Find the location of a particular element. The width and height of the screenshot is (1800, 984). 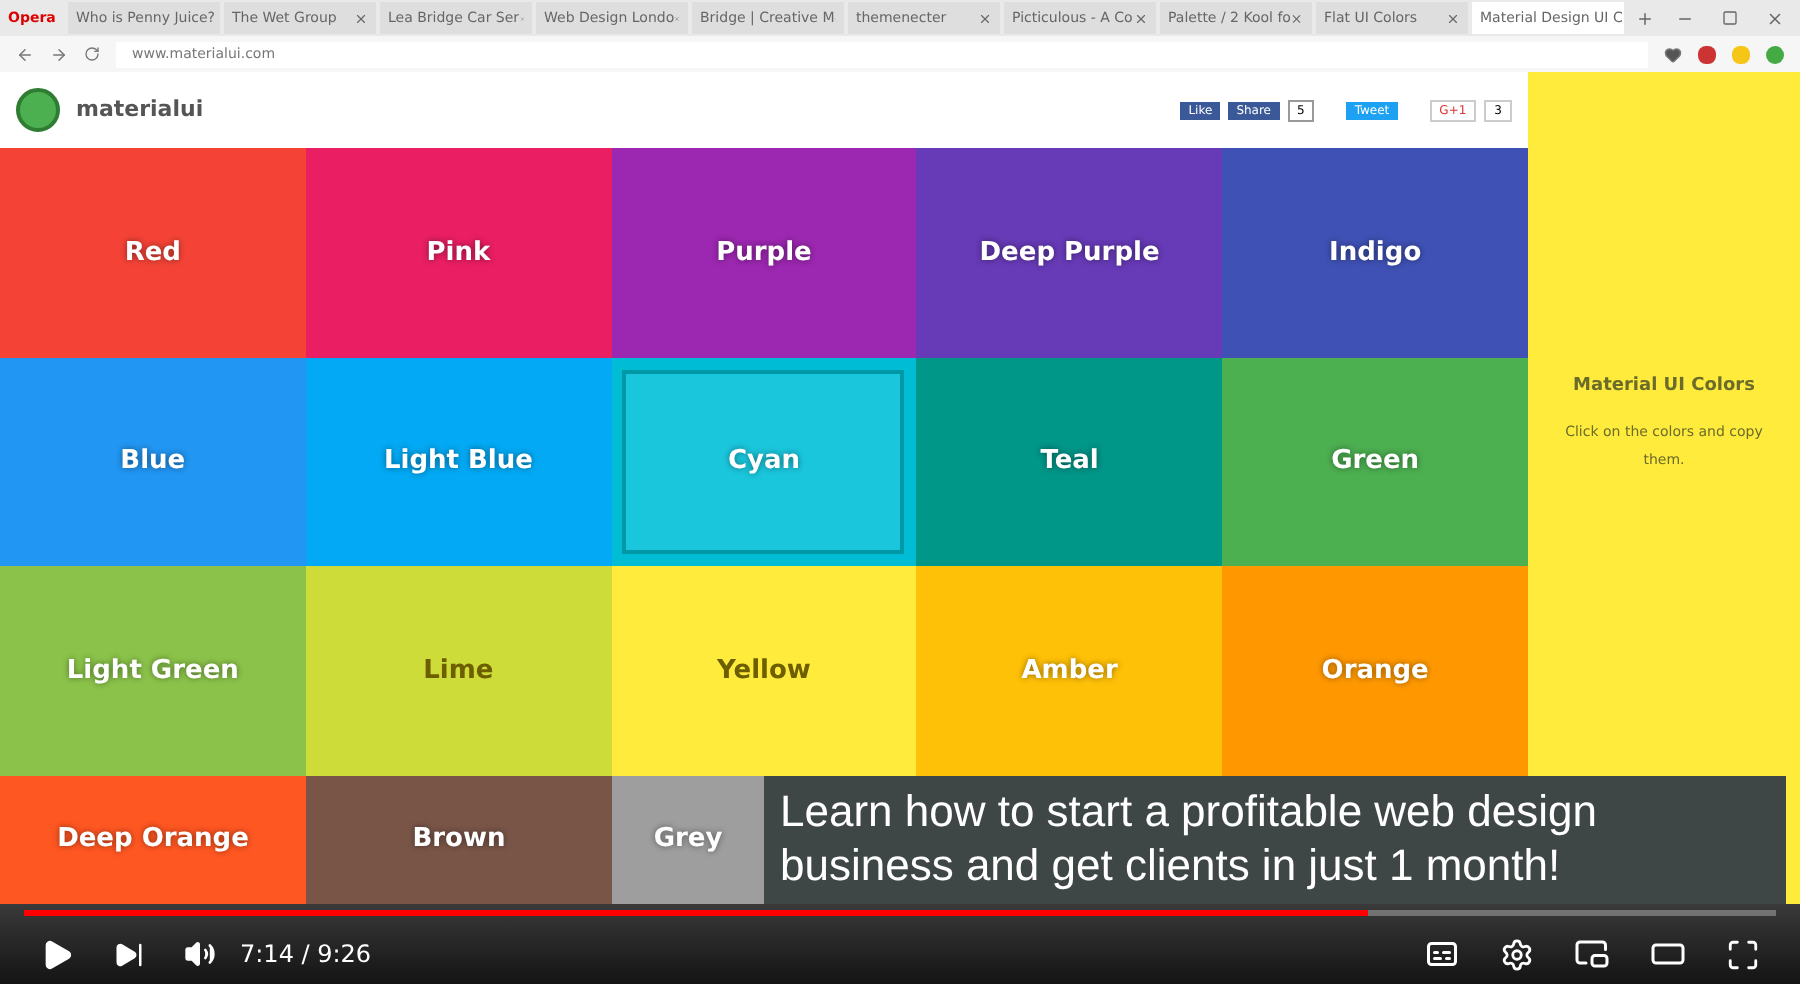

tile-label: Indigo is located at coordinates (1375, 253).